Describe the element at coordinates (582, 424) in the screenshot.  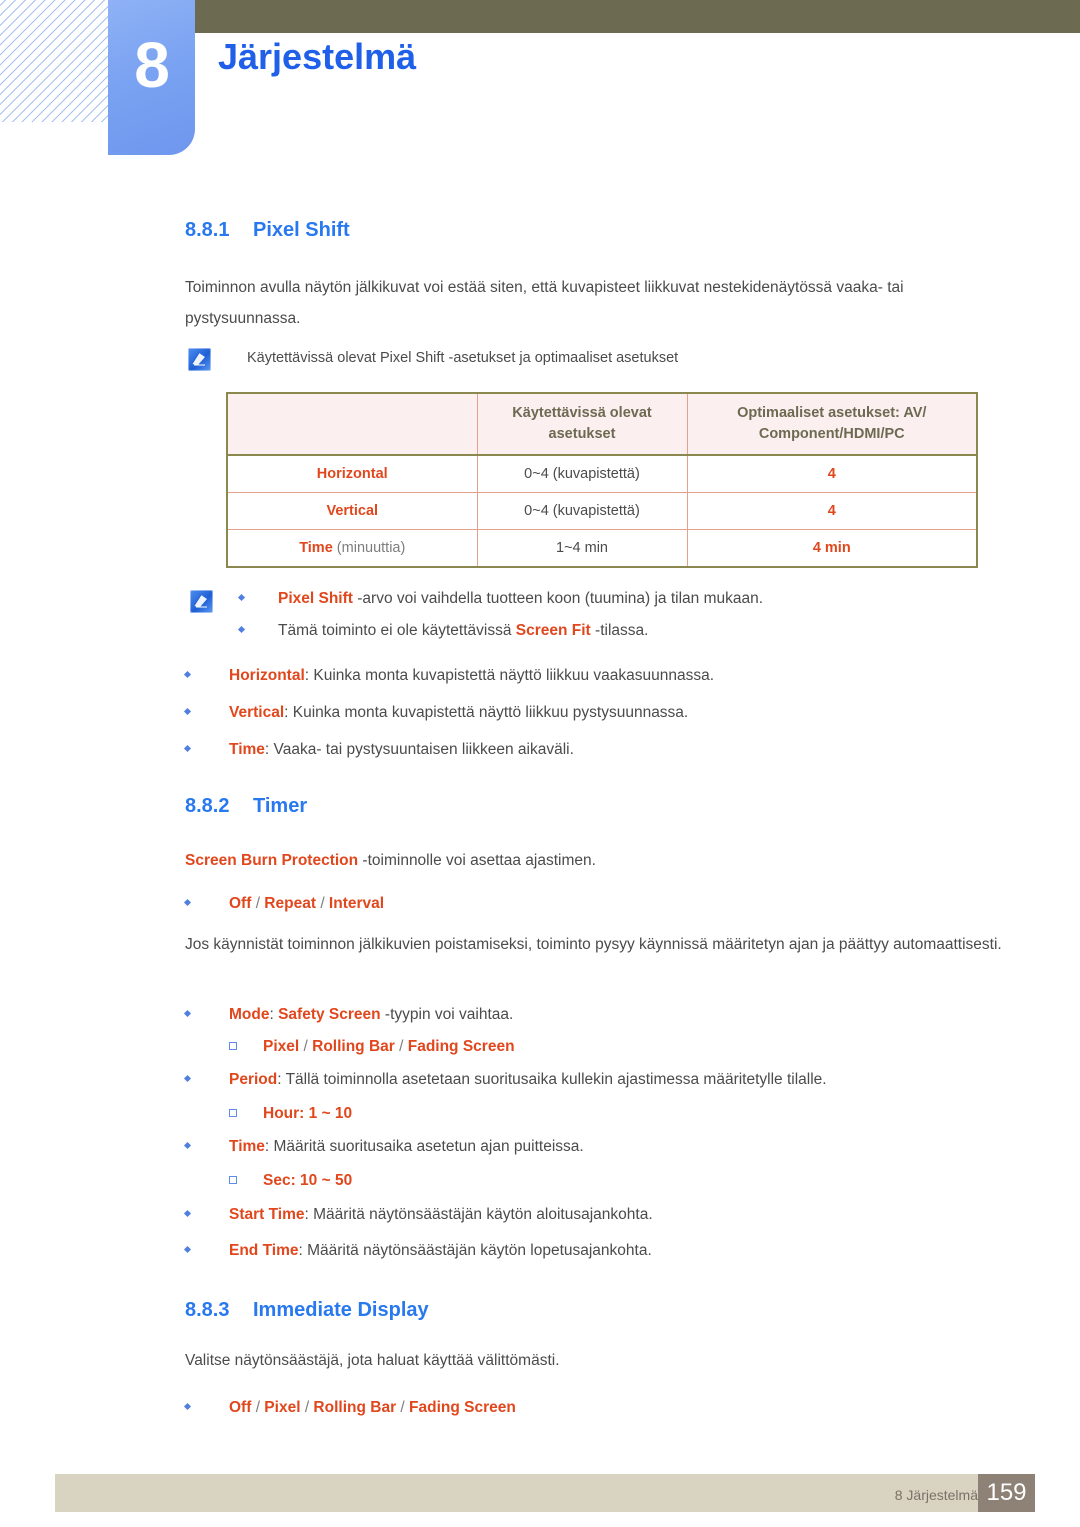
I see `table-header-available: Käytettävissä olevat asetukset` at that location.